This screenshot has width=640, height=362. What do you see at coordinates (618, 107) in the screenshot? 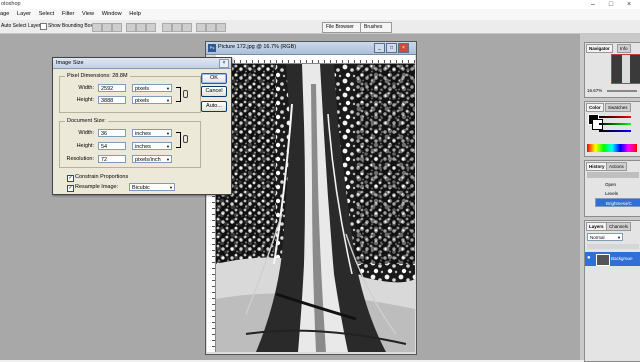
I see `tab-swatches: Swatches` at bounding box center [618, 107].